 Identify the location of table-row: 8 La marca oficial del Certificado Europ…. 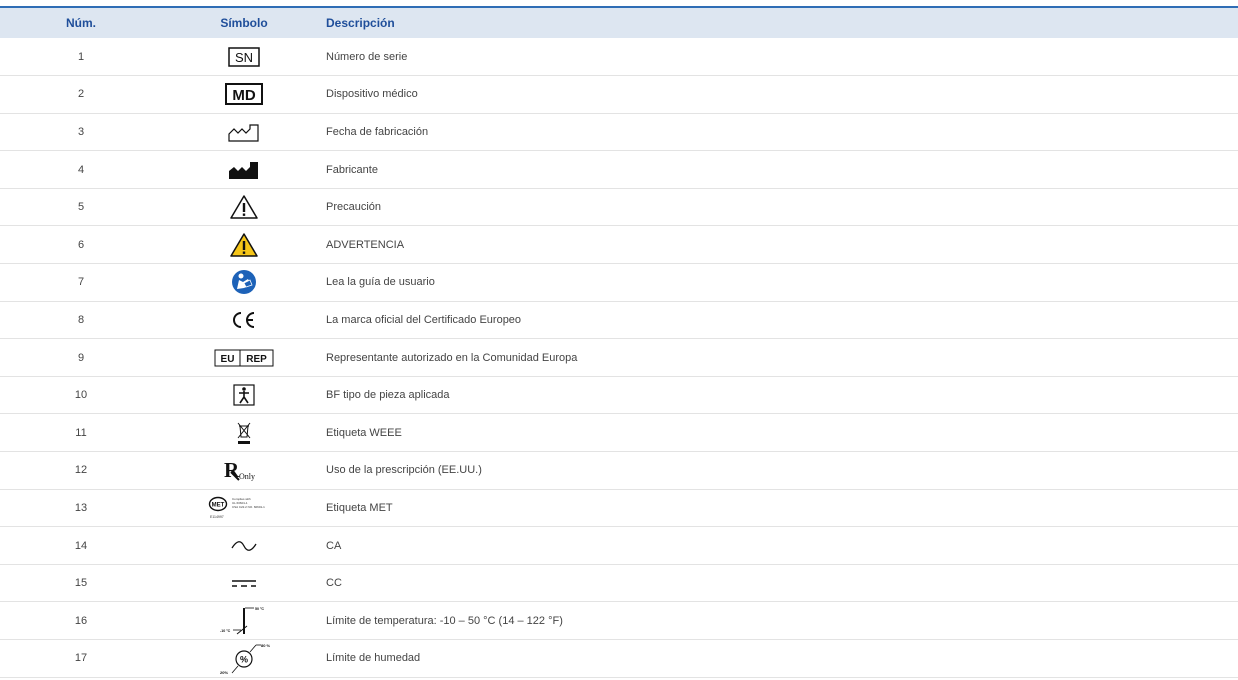
(619, 320).